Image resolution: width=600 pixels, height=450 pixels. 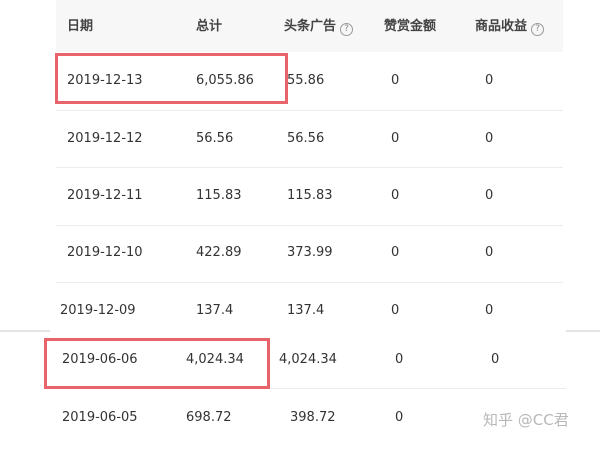 I want to click on header-toutiao-ads: 头条广告?, so click(x=319, y=27).